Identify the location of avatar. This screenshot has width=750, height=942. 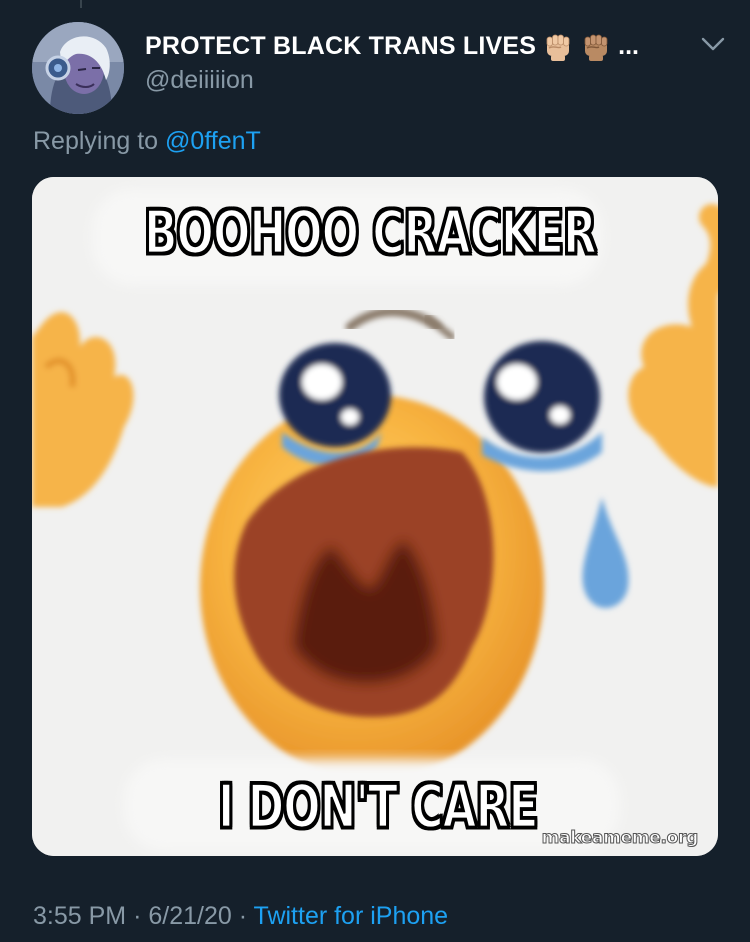
(78, 68).